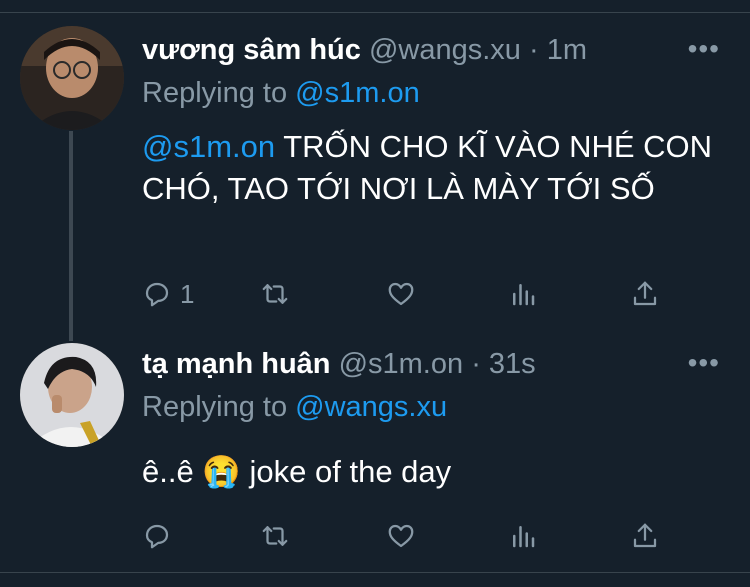 The image size is (750, 587). What do you see at coordinates (251, 50) in the screenshot?
I see `display-name: vương sâm húc` at bounding box center [251, 50].